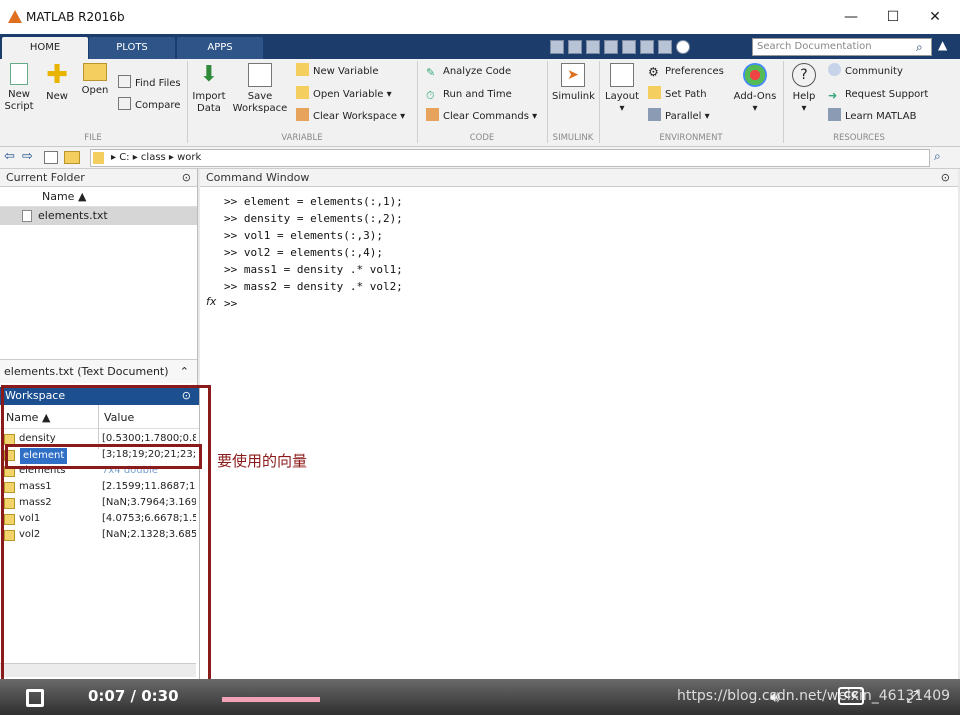 The height and width of the screenshot is (715, 960). What do you see at coordinates (313, 218) in the screenshot?
I see `command-line: >> density = elements(:,2);` at bounding box center [313, 218].